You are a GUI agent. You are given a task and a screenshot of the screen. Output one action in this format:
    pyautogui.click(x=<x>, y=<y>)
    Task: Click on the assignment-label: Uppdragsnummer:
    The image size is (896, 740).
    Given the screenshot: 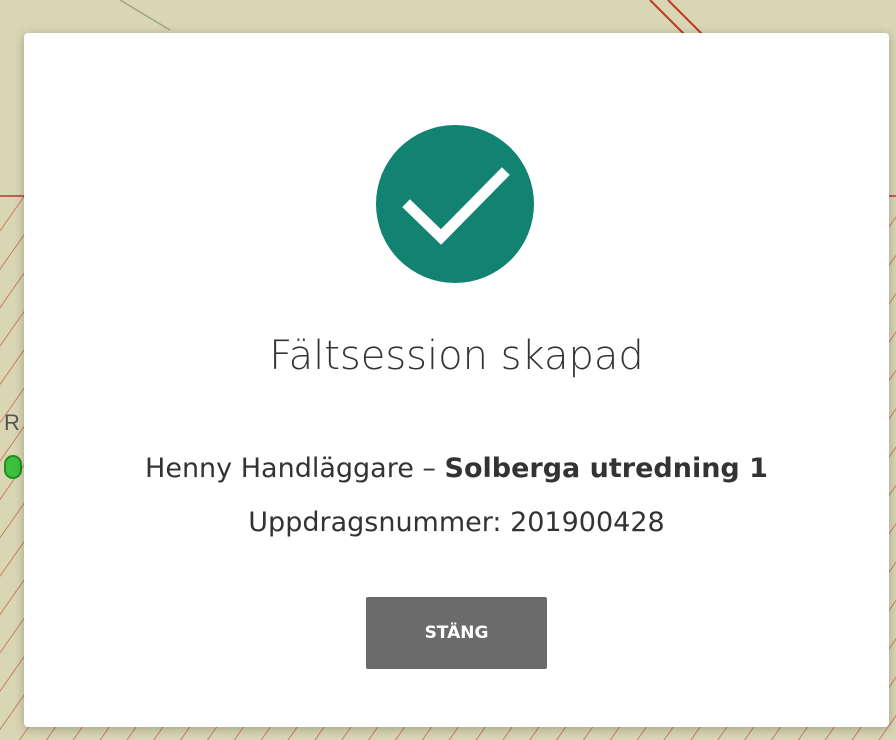 What is the action you would take?
    pyautogui.click(x=379, y=522)
    